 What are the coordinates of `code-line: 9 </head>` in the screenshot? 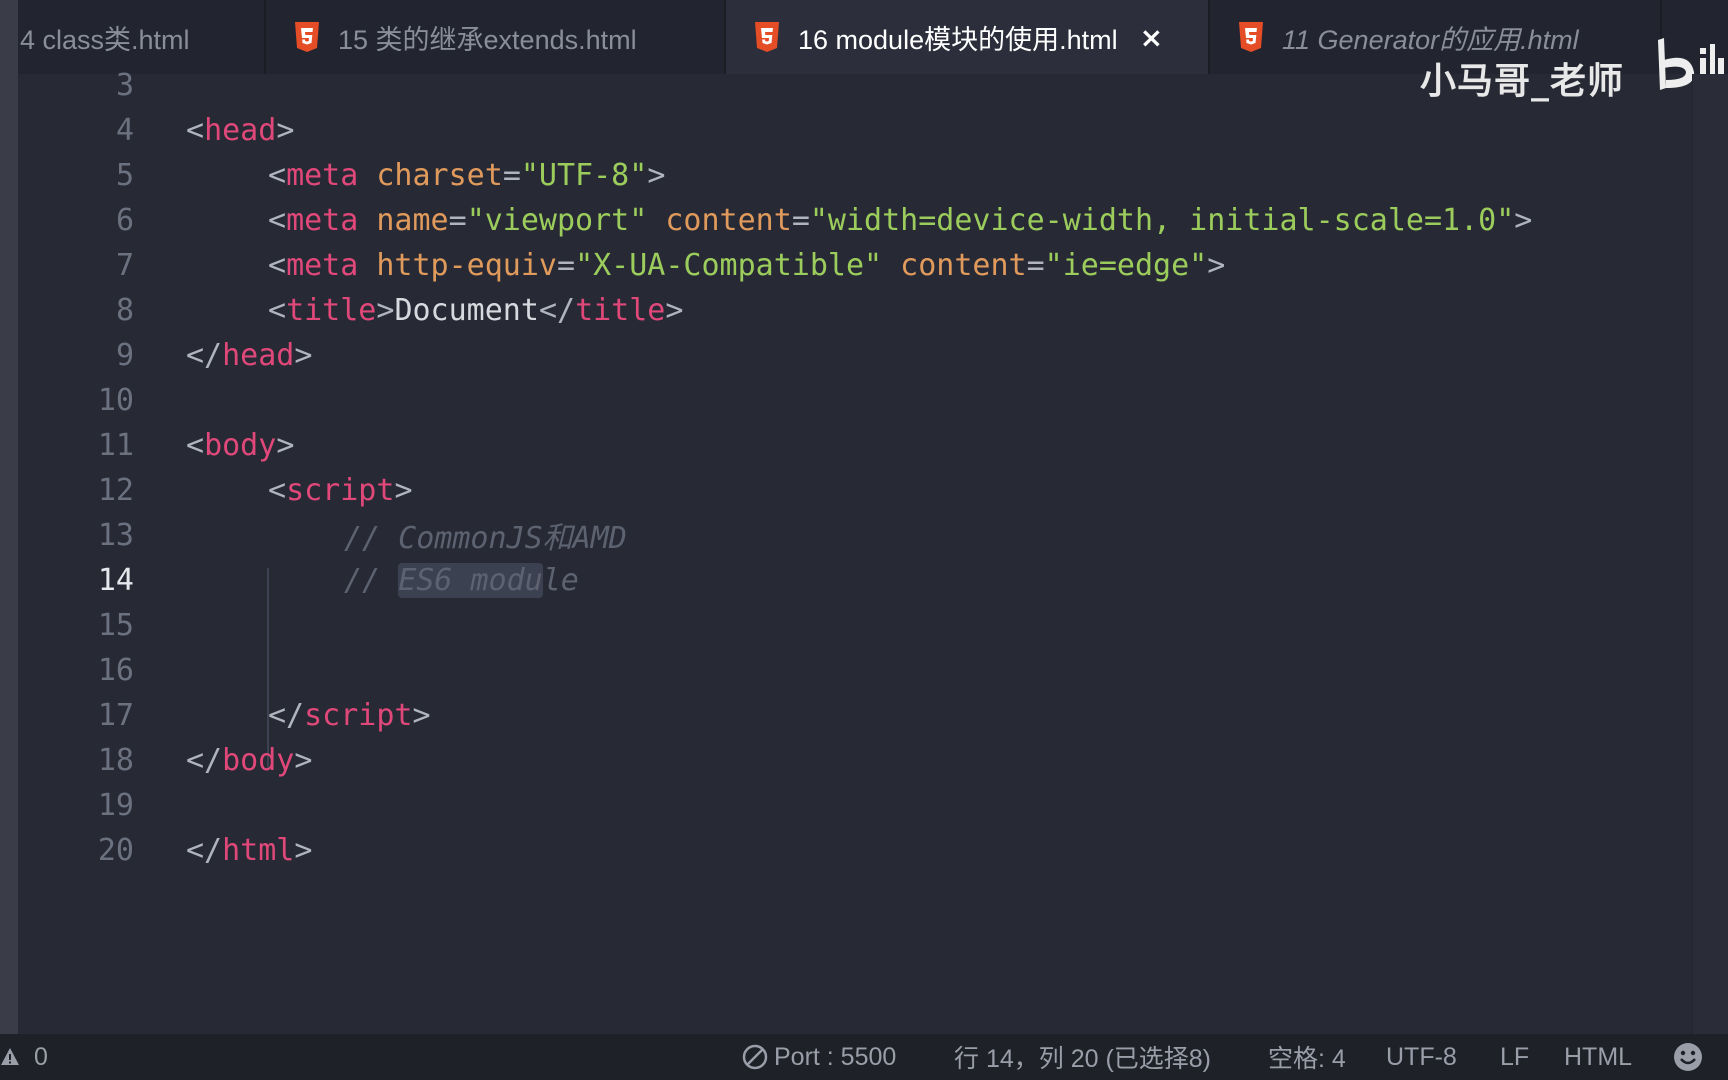 It's located at (855, 355).